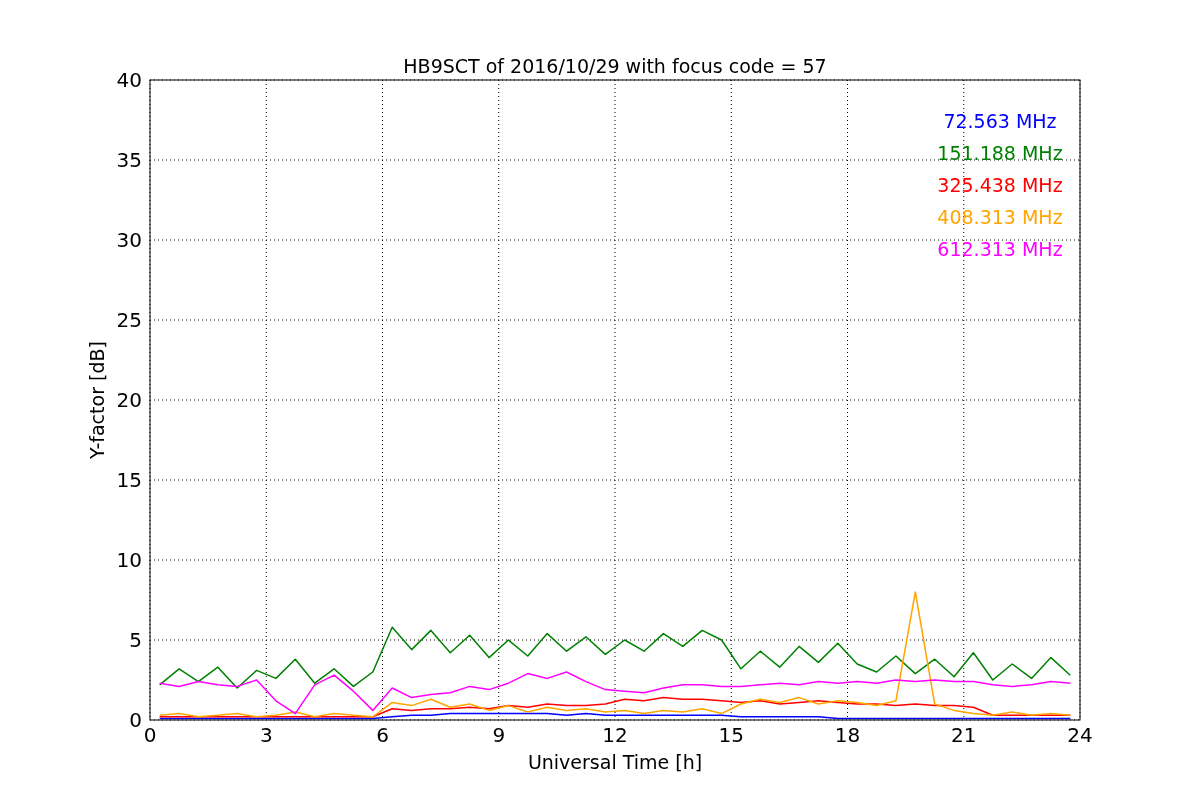 The height and width of the screenshot is (800, 1200). What do you see at coordinates (129, 240) in the screenshot?
I see `y-tick-label: 30` at bounding box center [129, 240].